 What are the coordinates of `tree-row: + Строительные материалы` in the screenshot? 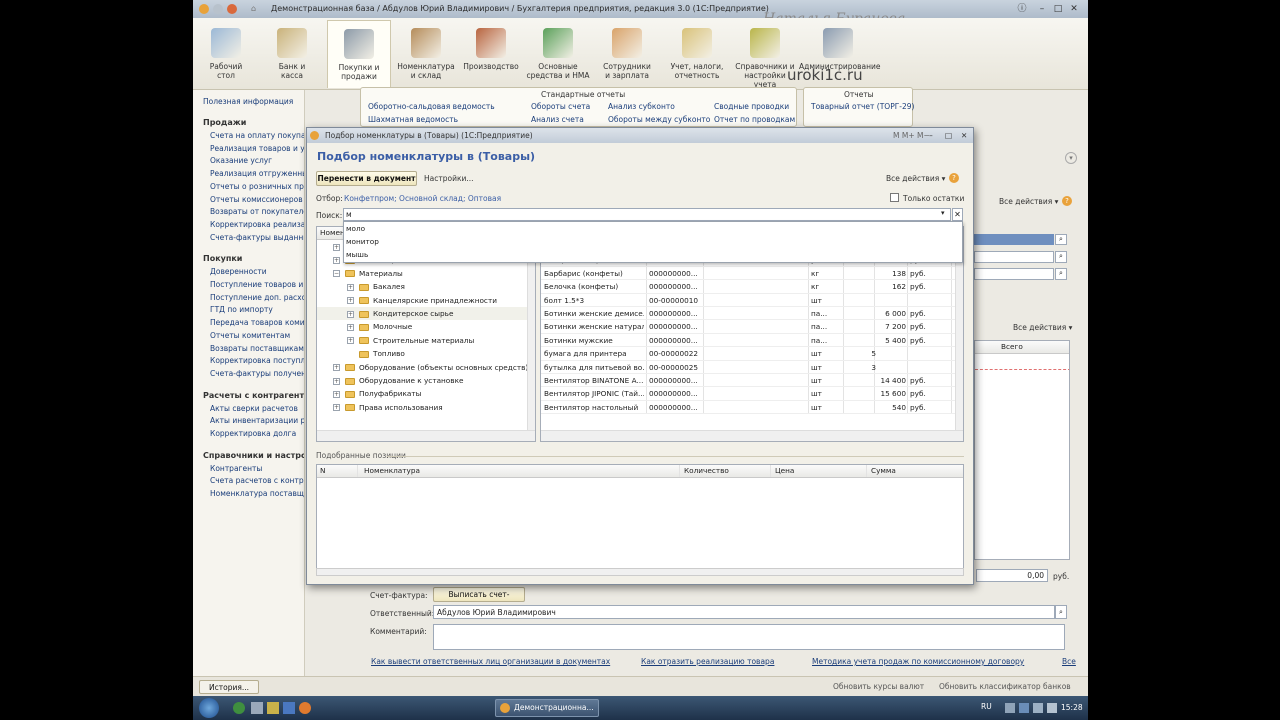 It's located at (422, 340).